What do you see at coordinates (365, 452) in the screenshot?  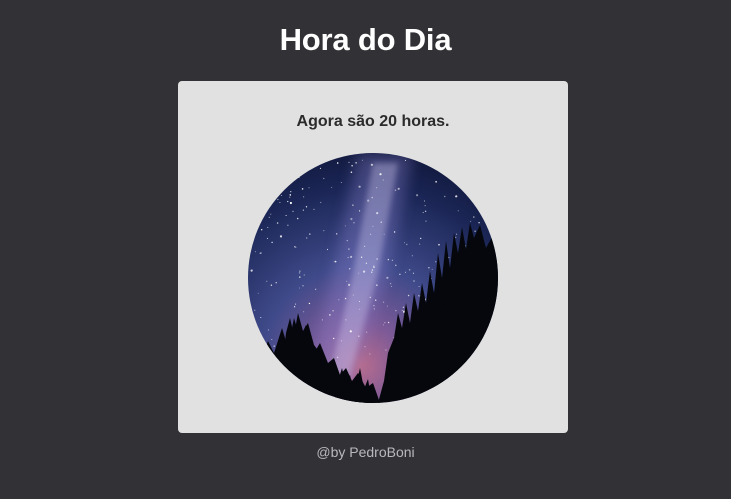 I see `author-credit: @by PedroBoni` at bounding box center [365, 452].